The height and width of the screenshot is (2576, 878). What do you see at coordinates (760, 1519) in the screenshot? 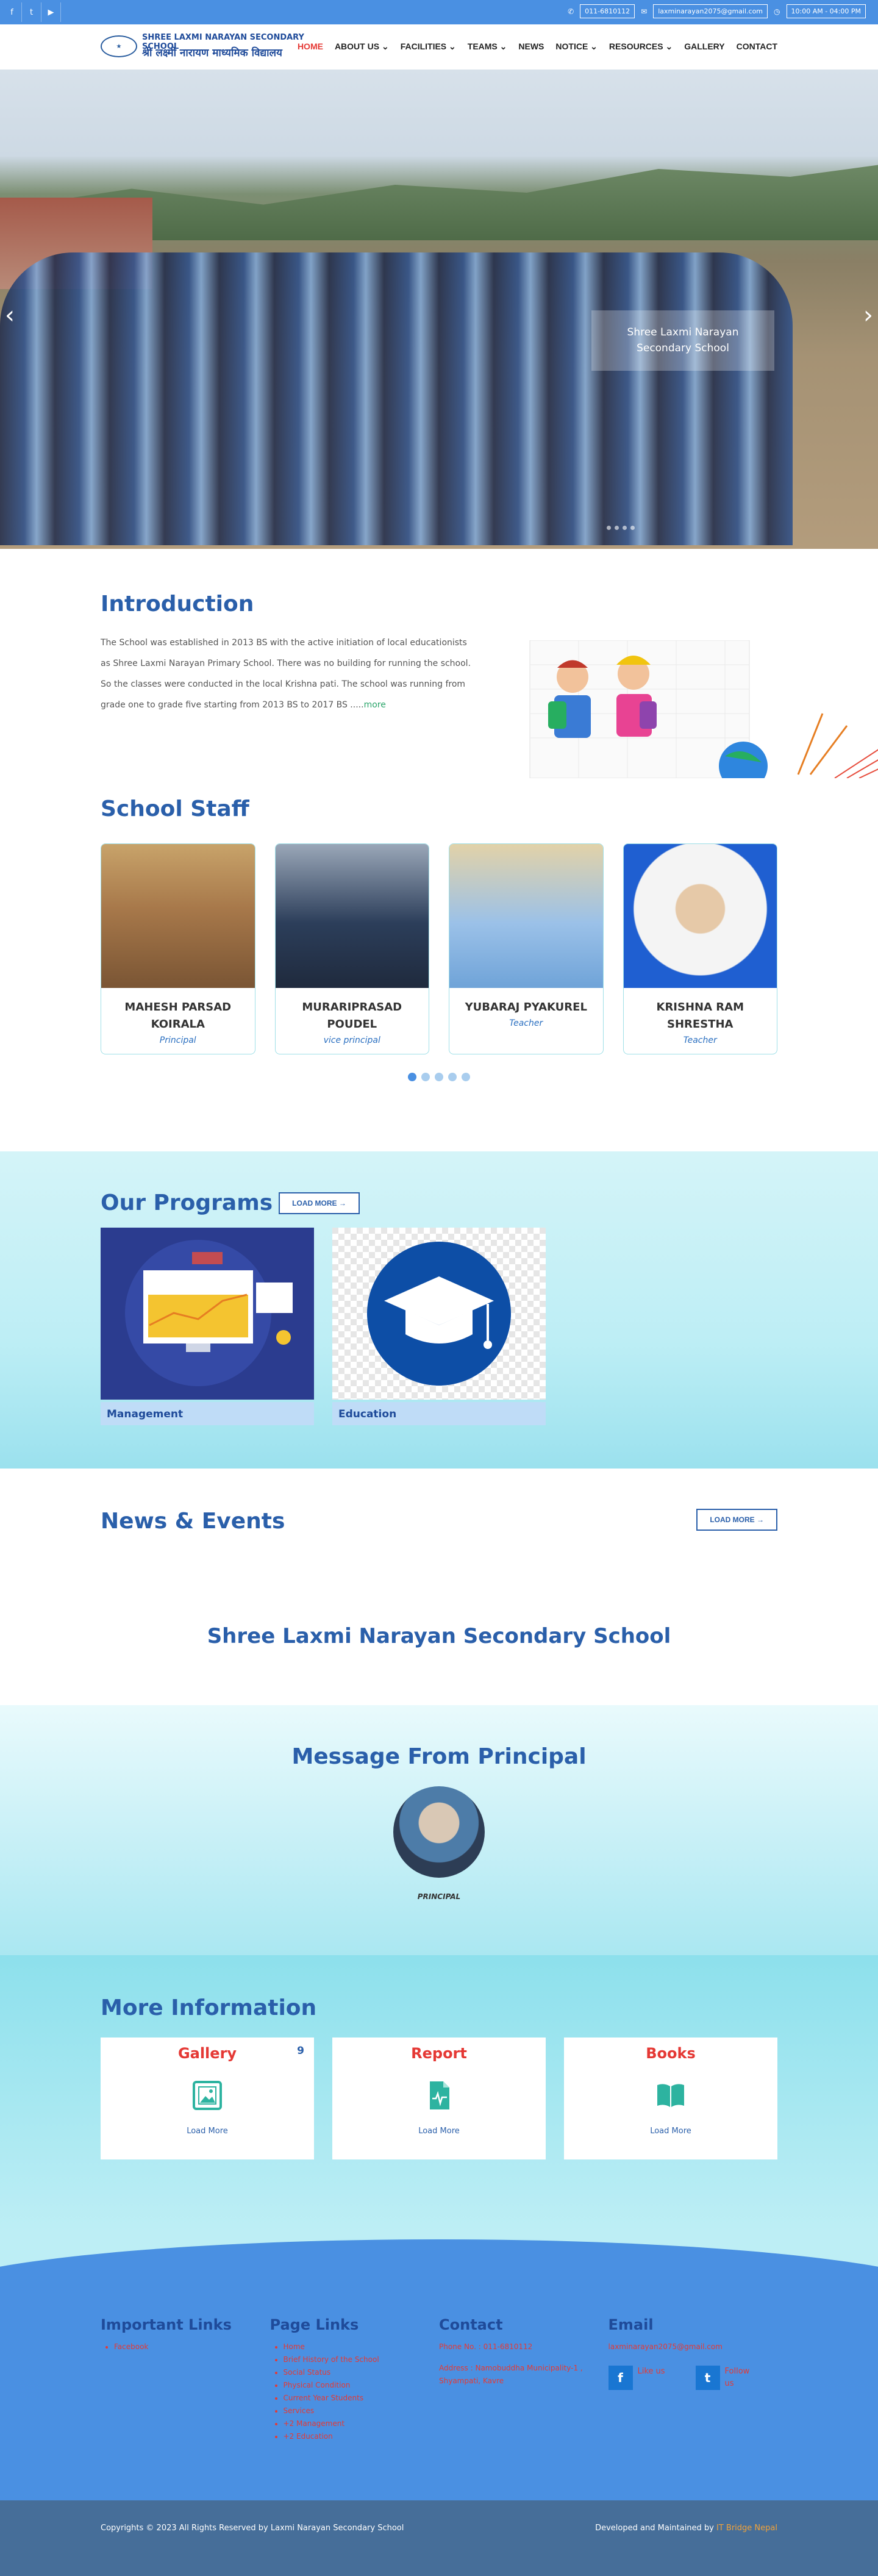
I see `arrow-right-icon: →` at bounding box center [760, 1519].